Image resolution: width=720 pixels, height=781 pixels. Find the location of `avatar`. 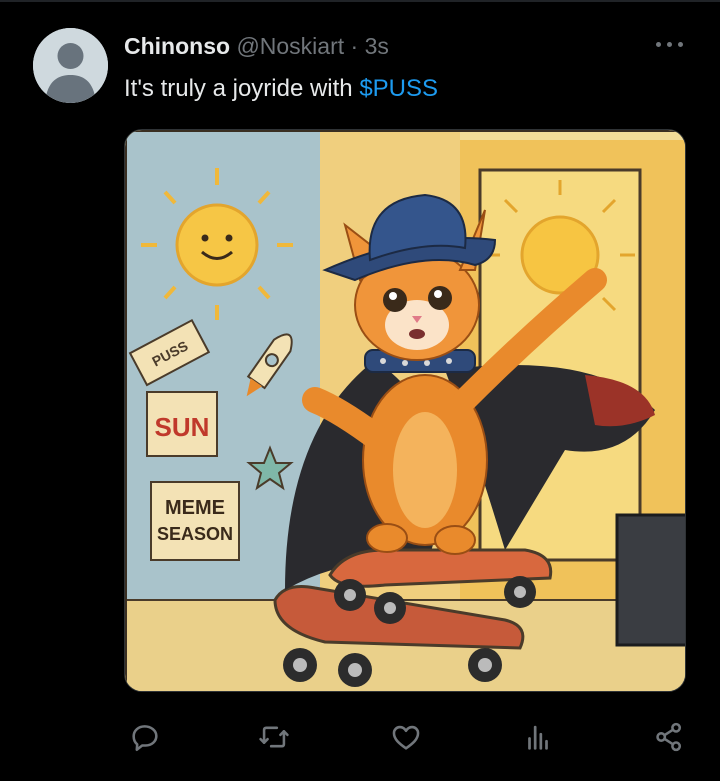

avatar is located at coordinates (70, 65).